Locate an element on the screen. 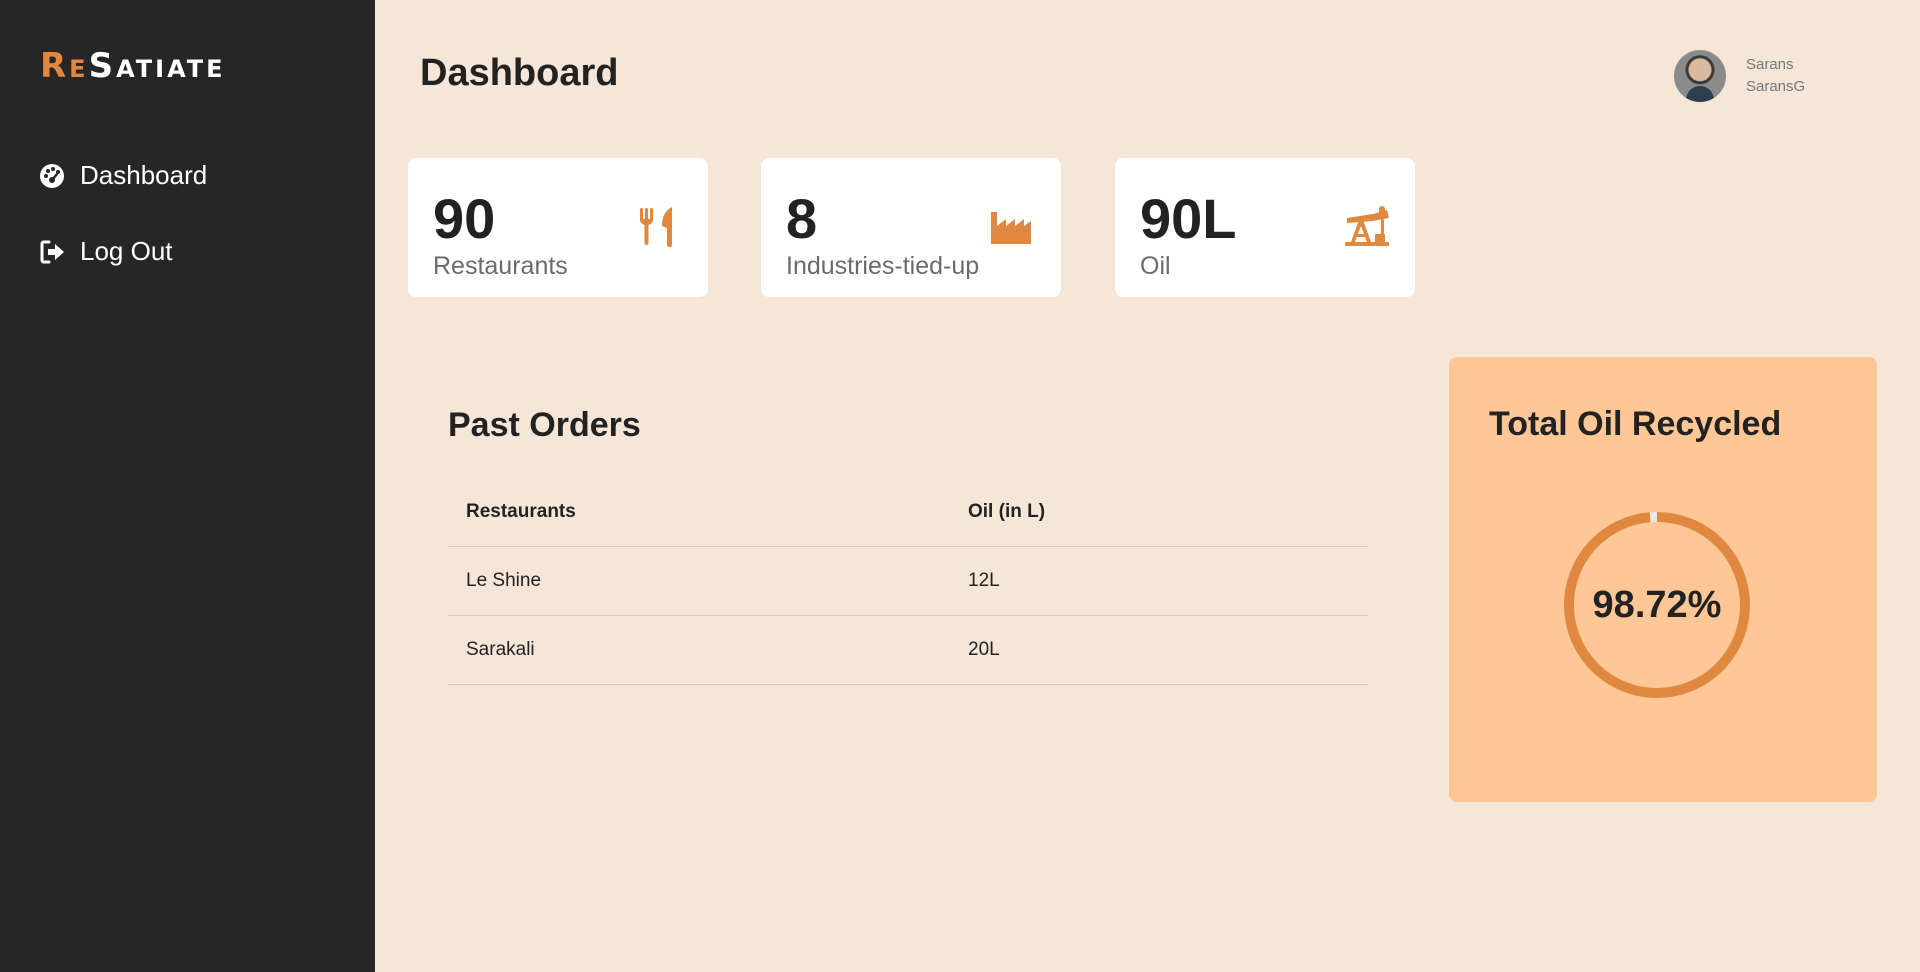 This screenshot has width=1920, height=972. logo-second-part: Satiate is located at coordinates (157, 66).